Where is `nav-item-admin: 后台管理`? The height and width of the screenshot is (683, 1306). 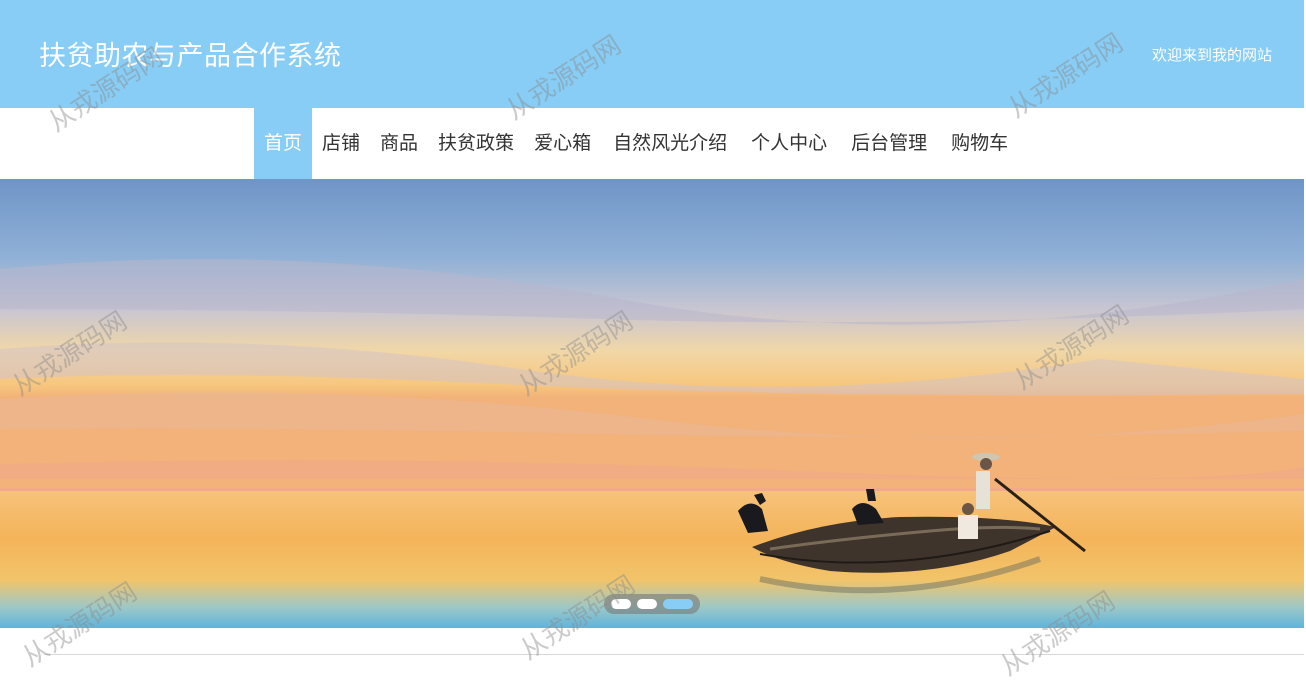
nav-item-admin: 后台管理 is located at coordinates (889, 143).